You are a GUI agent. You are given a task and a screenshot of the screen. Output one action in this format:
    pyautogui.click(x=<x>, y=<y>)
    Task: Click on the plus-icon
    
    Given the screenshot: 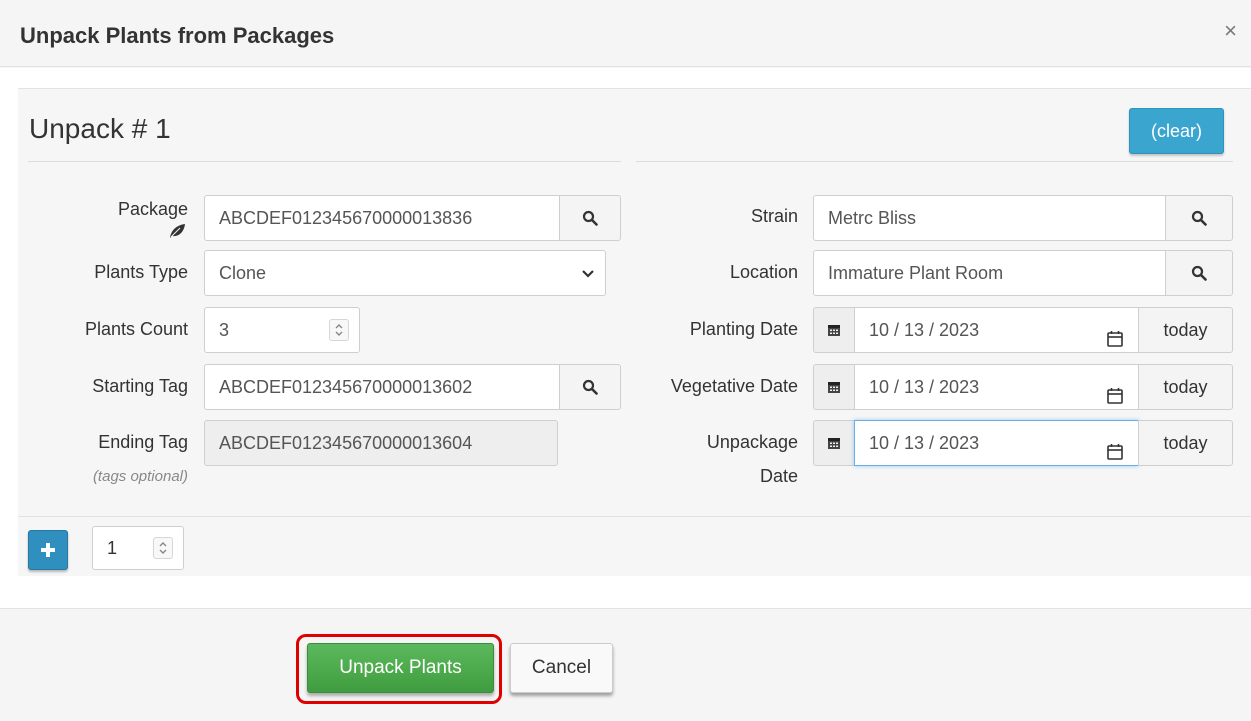 What is the action you would take?
    pyautogui.click(x=48, y=550)
    